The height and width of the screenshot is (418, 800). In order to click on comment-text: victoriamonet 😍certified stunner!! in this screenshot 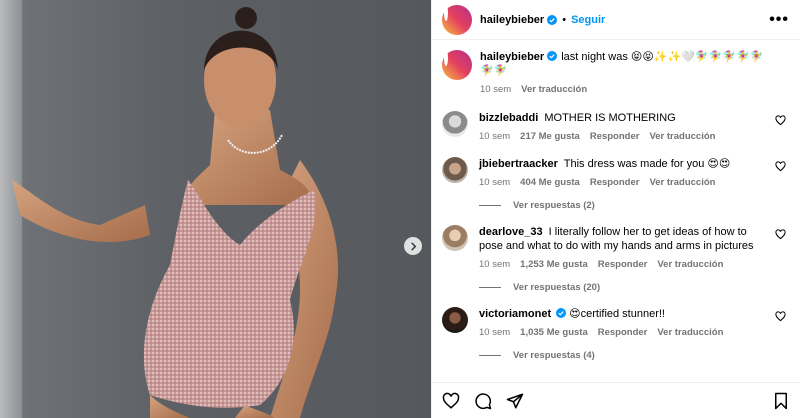, I will do `click(623, 314)`.